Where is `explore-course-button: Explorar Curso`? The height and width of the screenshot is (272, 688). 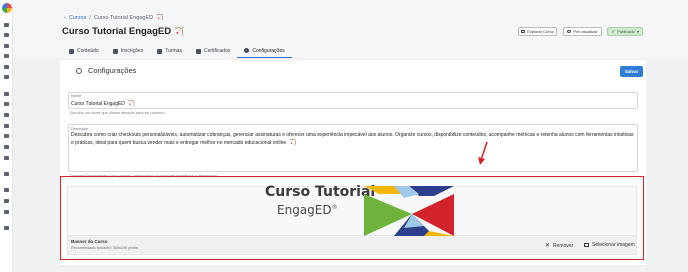 explore-course-button: Explorar Curso is located at coordinates (537, 31).